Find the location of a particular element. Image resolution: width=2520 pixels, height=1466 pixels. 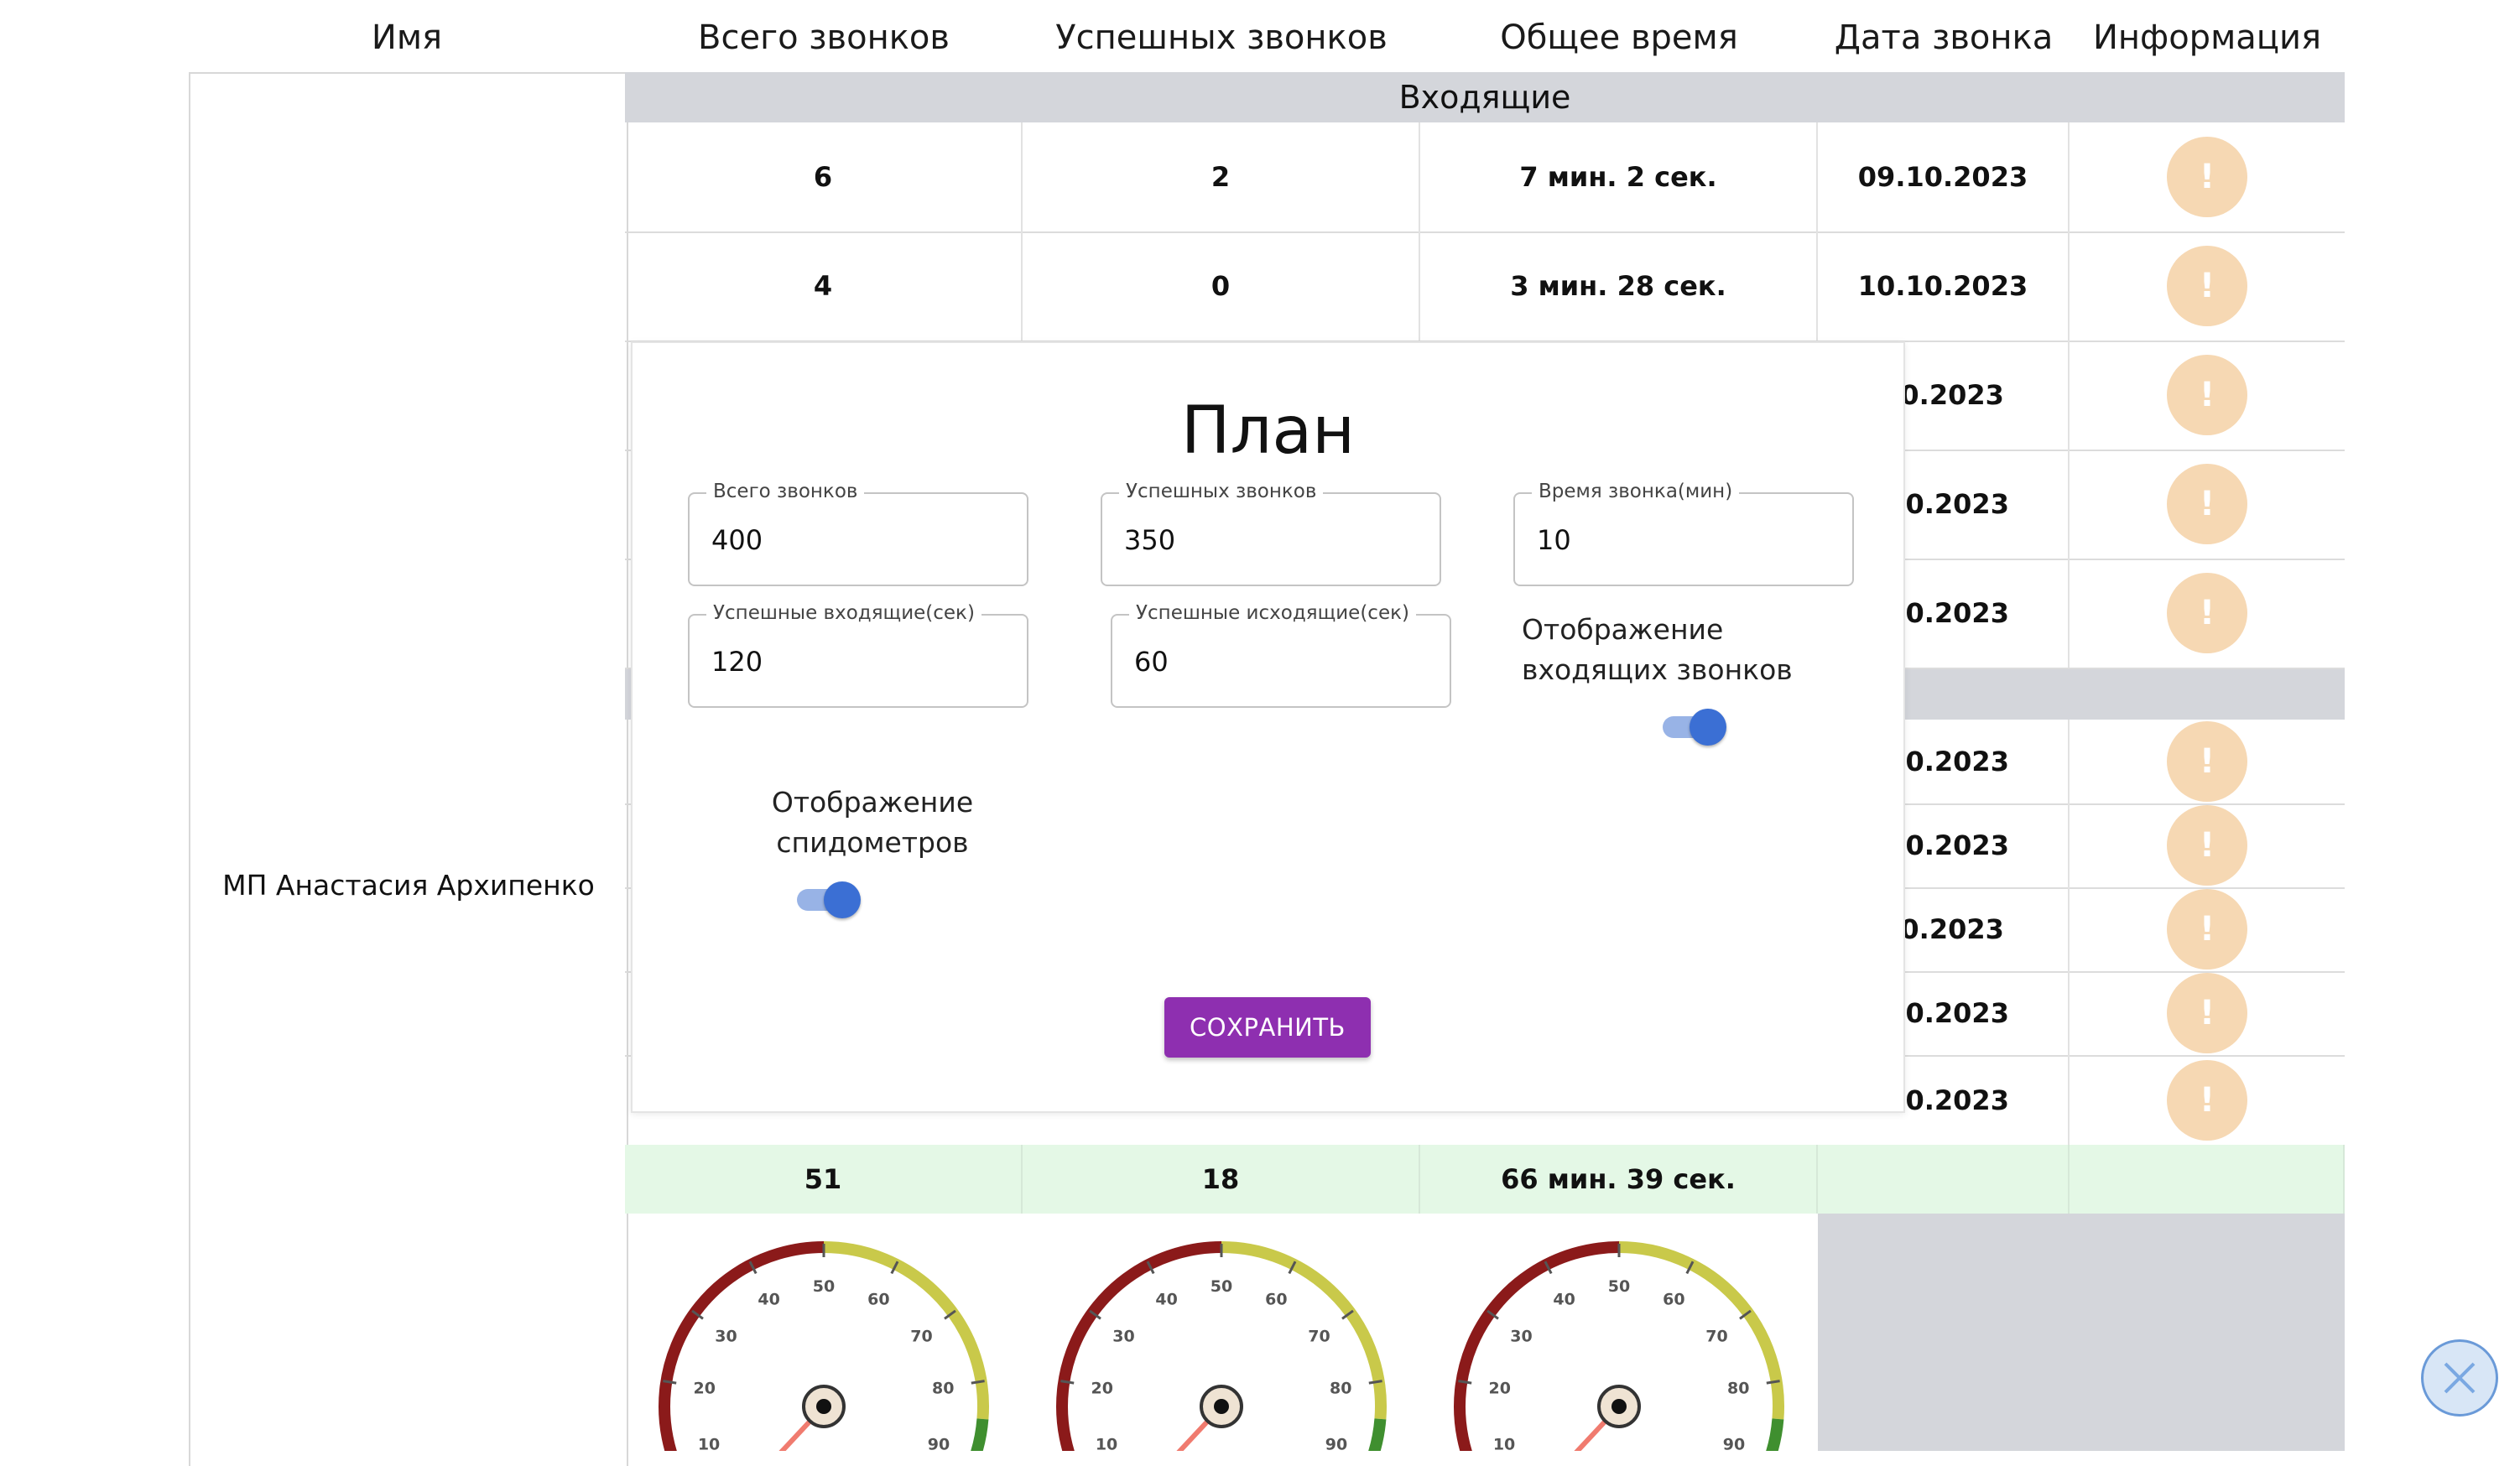

incoming-calls-toggle is located at coordinates (1695, 727).